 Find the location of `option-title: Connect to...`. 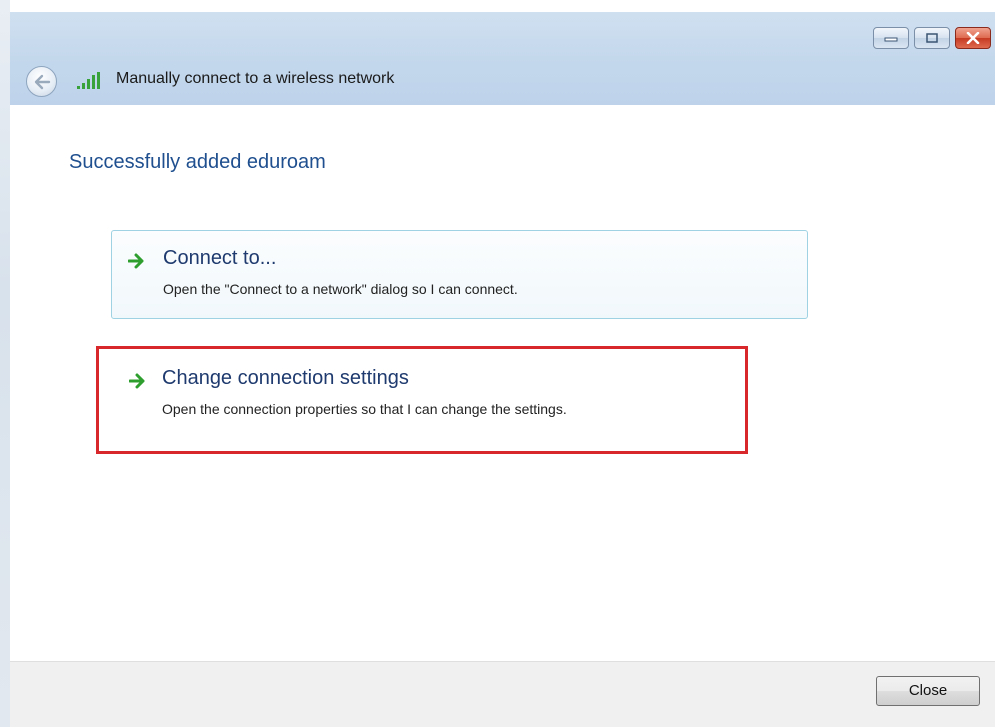

option-title: Connect to... is located at coordinates (220, 258).